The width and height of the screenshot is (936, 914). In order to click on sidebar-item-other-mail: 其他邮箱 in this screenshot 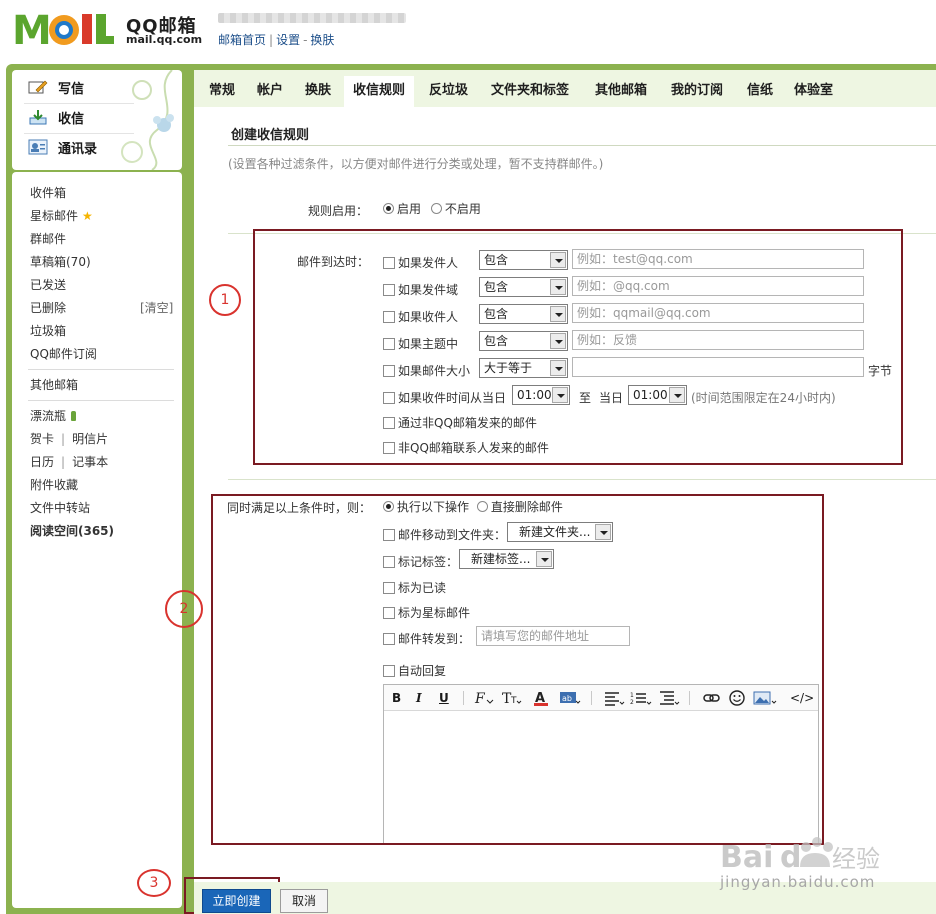, I will do `click(54, 384)`.